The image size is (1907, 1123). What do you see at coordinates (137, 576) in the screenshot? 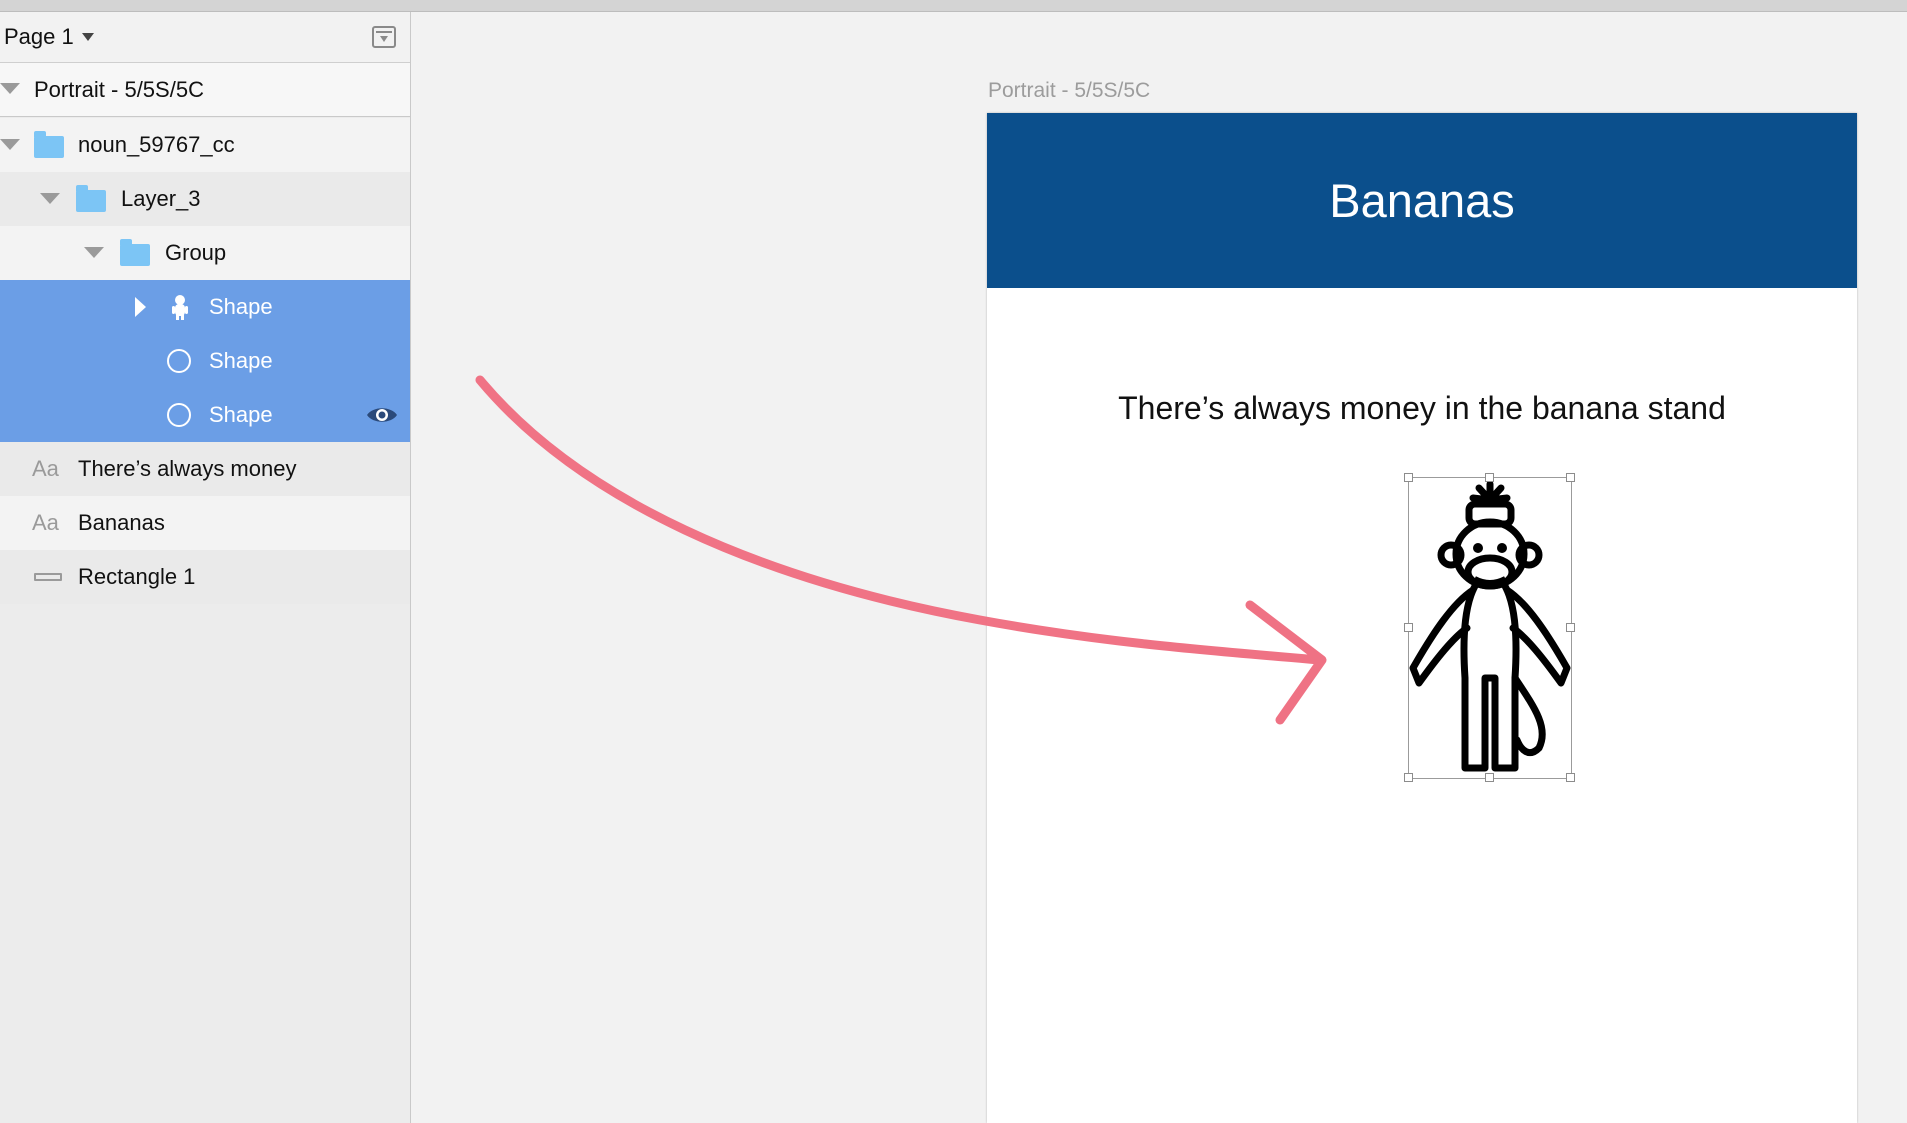
I see `layer-label: Rectangle 1` at bounding box center [137, 576].